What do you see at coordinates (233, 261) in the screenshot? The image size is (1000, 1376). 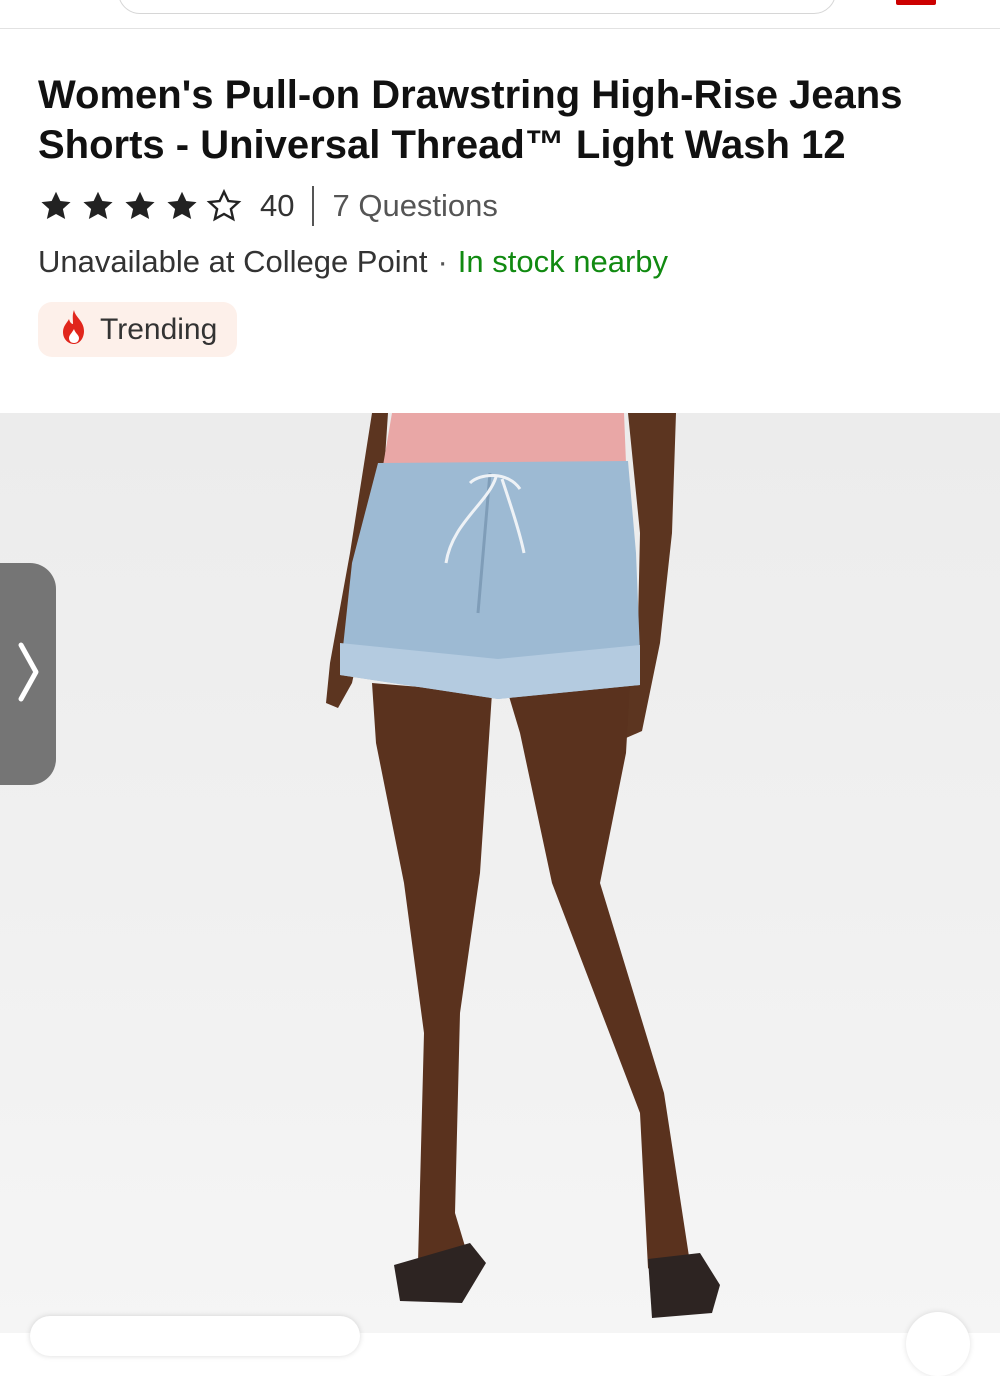 I see `store-status: Unavailable at College Point` at bounding box center [233, 261].